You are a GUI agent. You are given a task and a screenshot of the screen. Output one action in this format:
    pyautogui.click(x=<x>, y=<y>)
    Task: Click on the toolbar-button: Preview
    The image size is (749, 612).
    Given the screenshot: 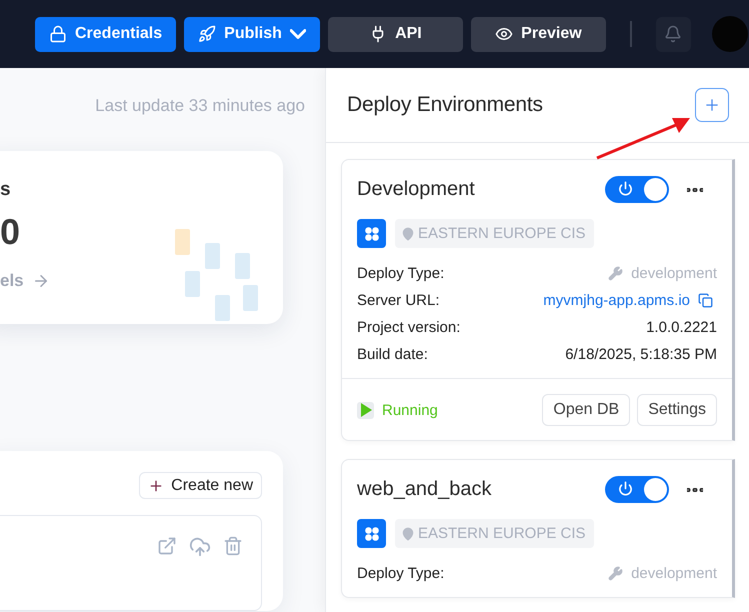 What is the action you would take?
    pyautogui.click(x=538, y=34)
    